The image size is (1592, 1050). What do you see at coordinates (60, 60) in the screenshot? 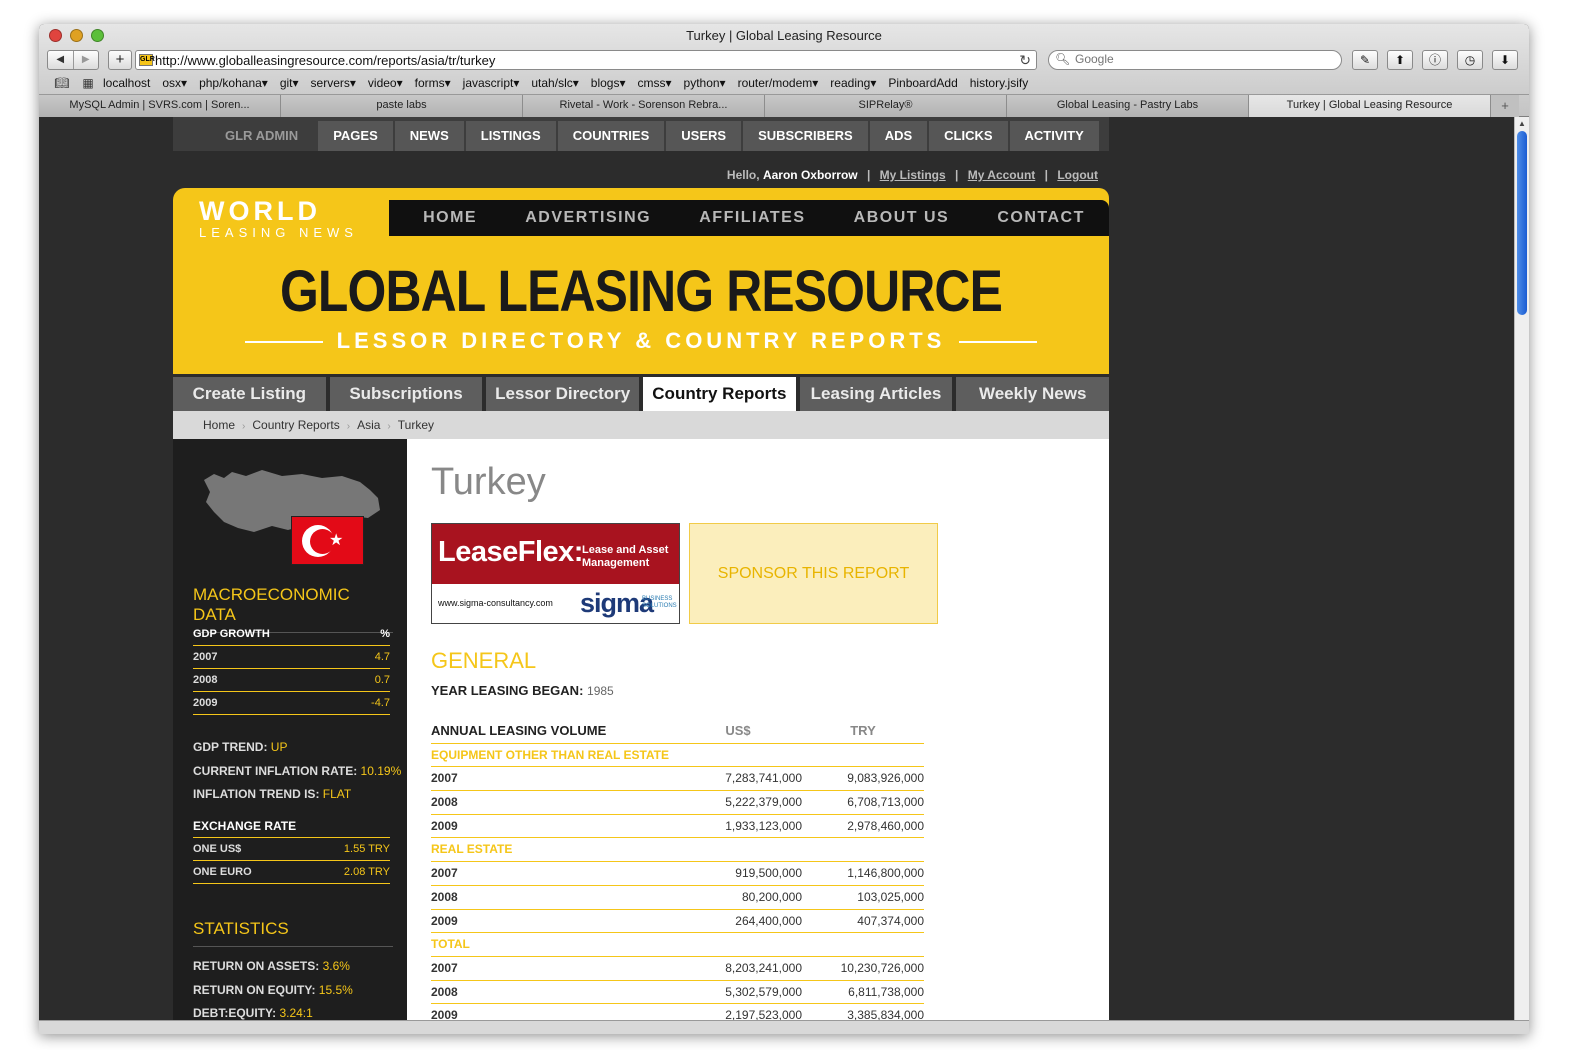
I see `back-button: ◀` at bounding box center [60, 60].